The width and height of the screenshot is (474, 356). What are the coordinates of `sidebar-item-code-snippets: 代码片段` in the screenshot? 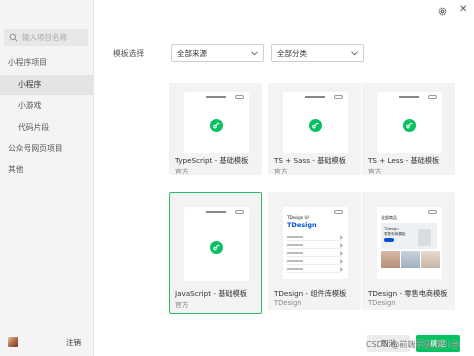 It's located at (46, 128).